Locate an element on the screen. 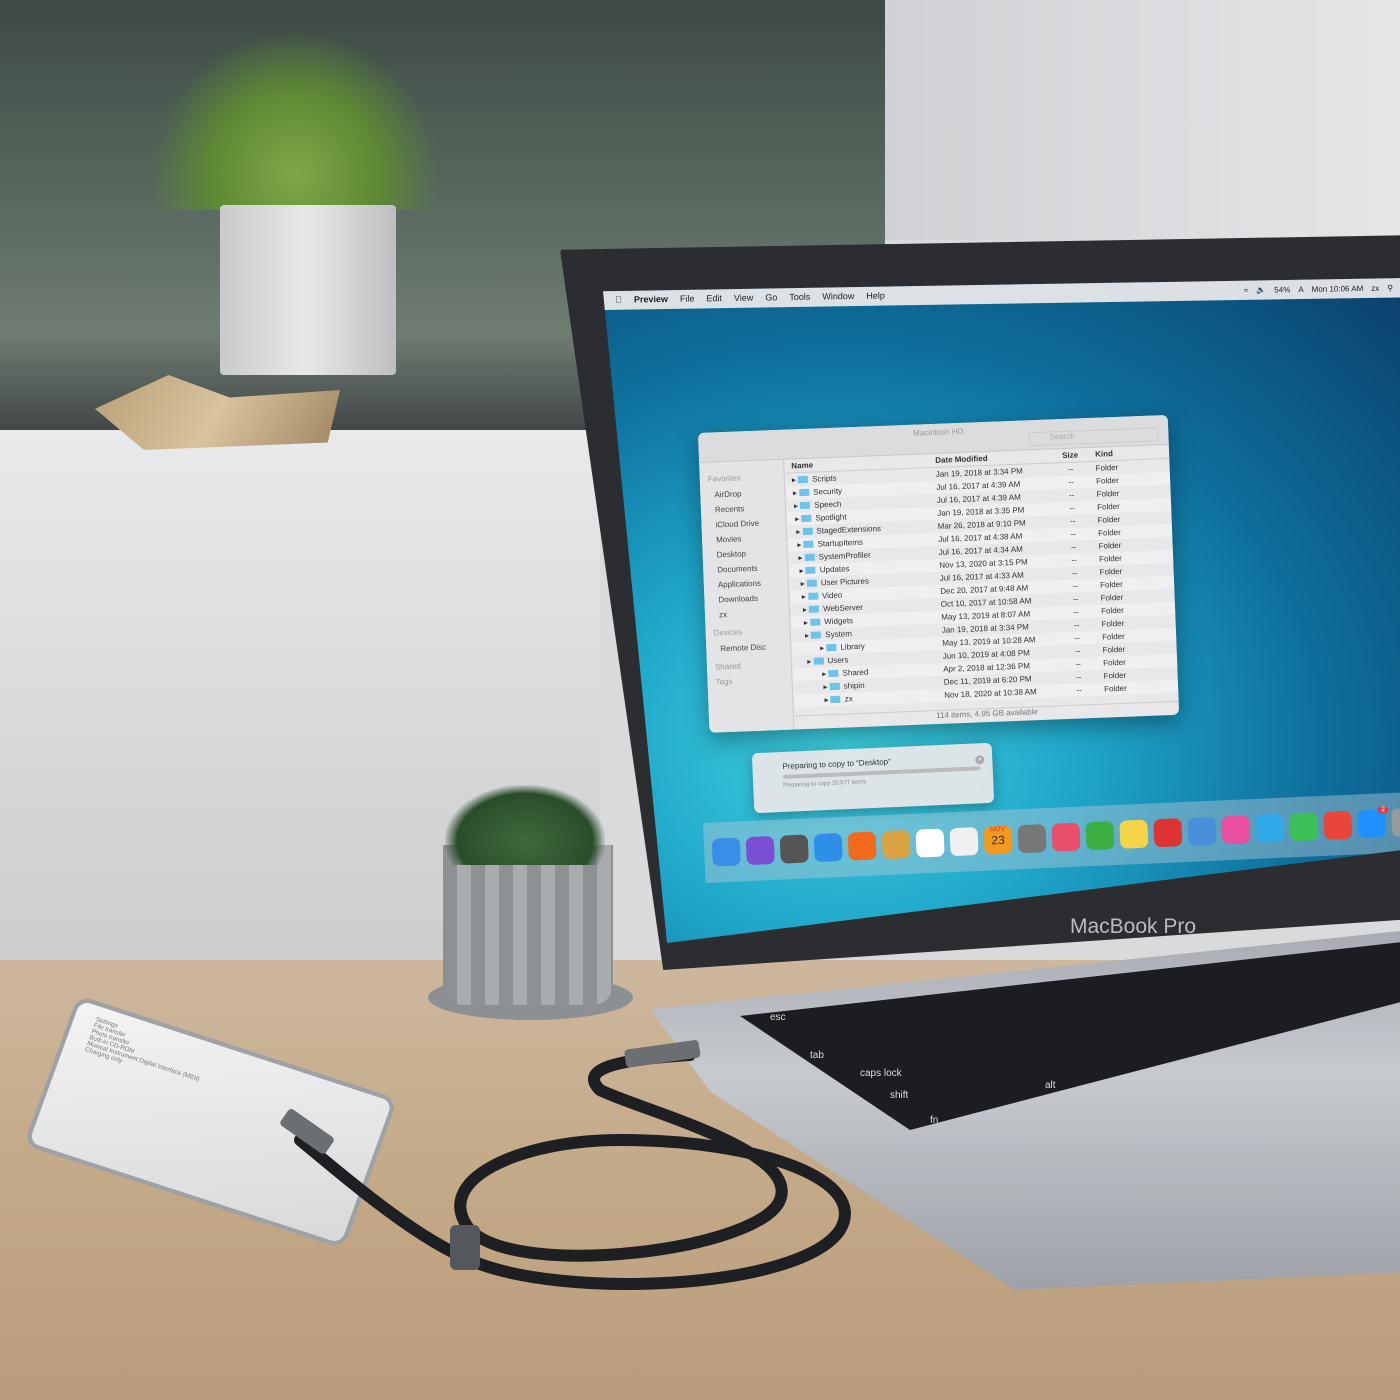  cable-connector-laptop is located at coordinates (662, 1054).